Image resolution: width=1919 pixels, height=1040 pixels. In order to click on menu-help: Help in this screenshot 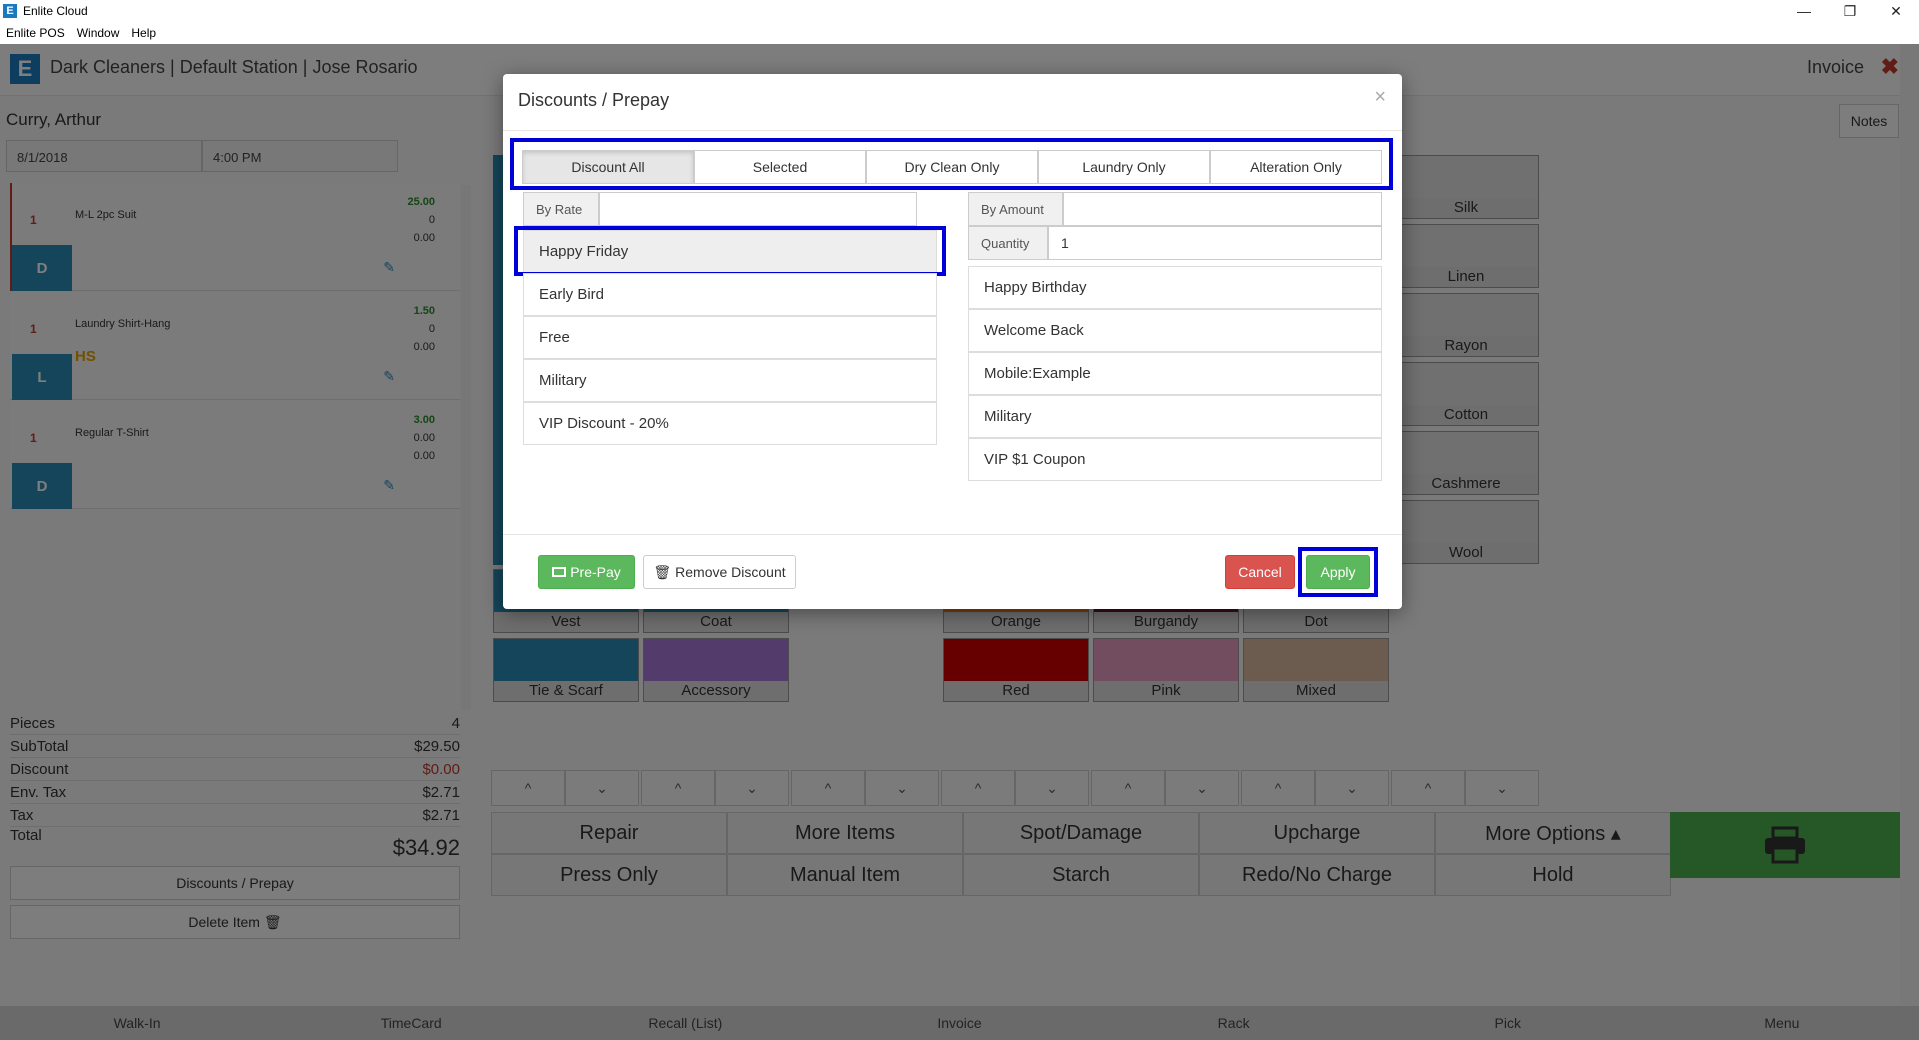, I will do `click(143, 33)`.